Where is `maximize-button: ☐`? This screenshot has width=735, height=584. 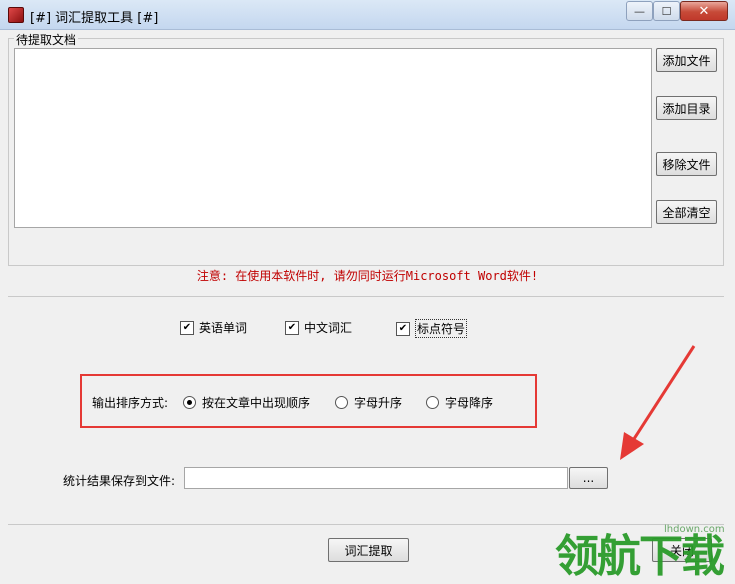
maximize-button: ☐ is located at coordinates (666, 11).